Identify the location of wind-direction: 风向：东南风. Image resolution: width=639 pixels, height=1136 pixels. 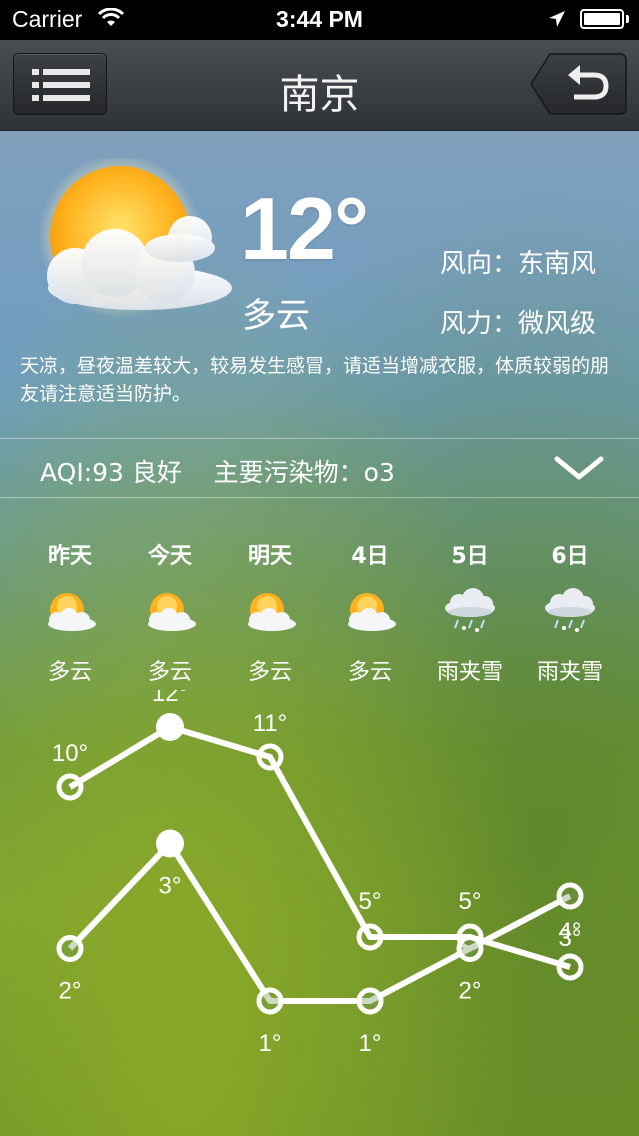
(518, 264).